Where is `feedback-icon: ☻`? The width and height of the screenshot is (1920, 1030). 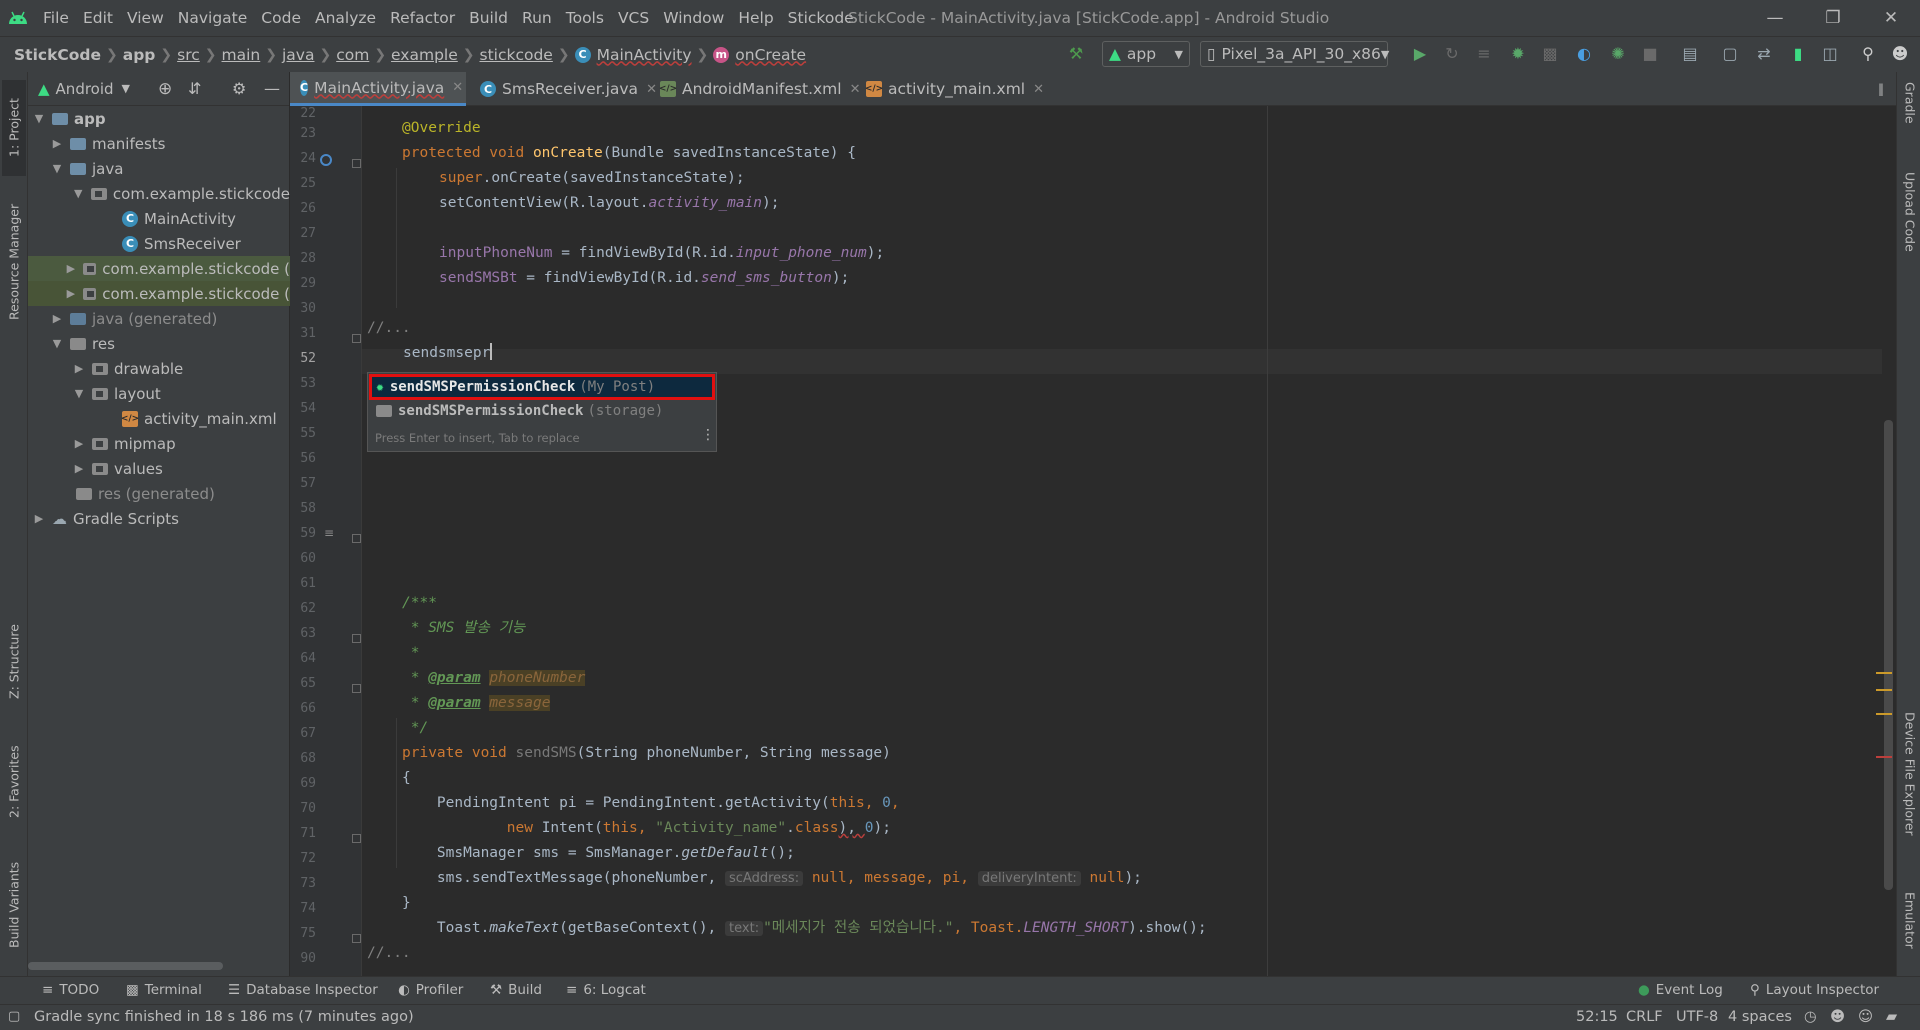 feedback-icon: ☻ is located at coordinates (1837, 1017).